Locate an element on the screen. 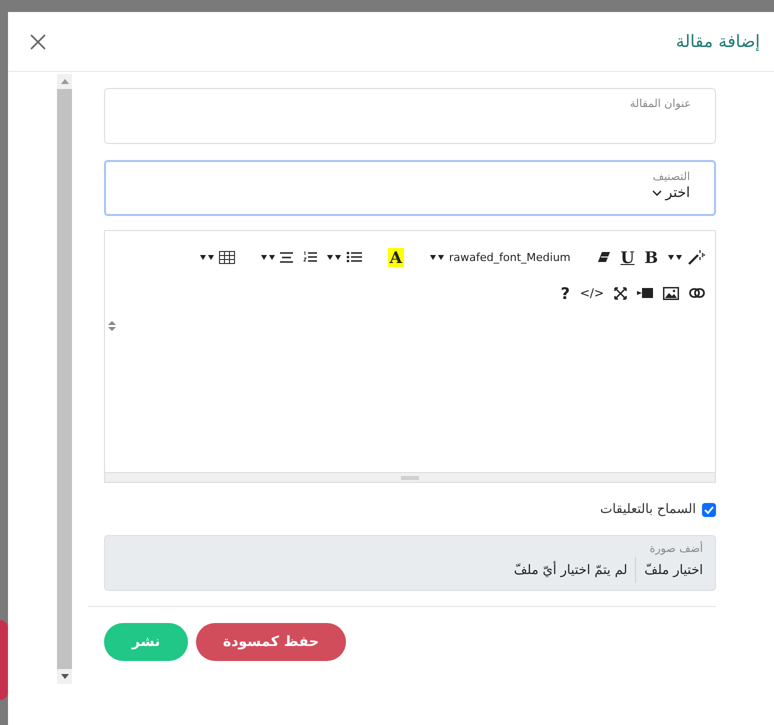 The height and width of the screenshot is (725, 774). checkmark-icon is located at coordinates (709, 510).